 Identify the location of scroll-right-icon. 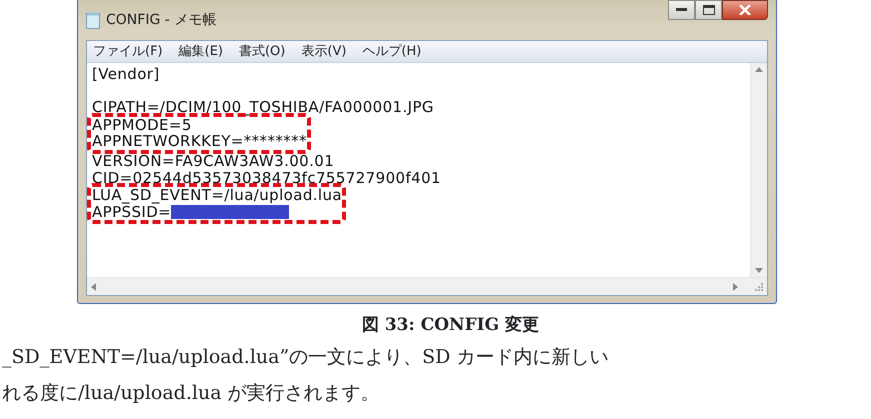
(735, 286).